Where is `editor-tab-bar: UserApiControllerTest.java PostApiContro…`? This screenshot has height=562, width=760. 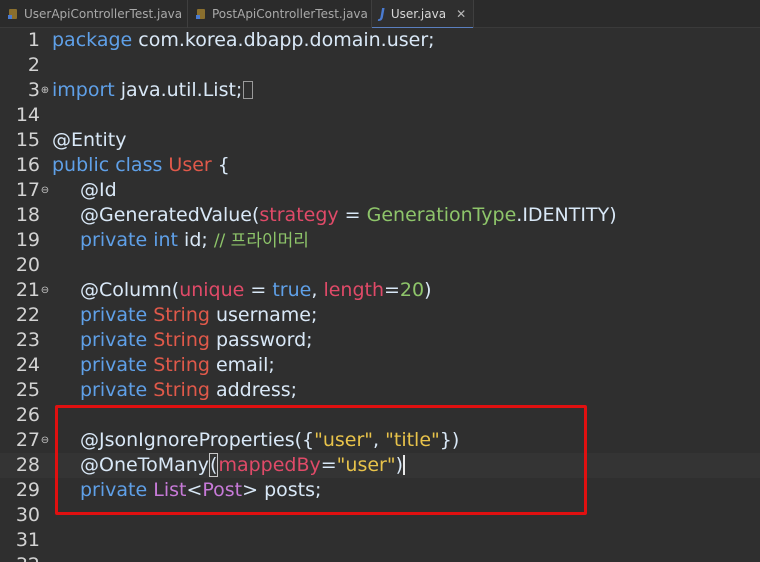 editor-tab-bar: UserApiControllerTest.java PostApiContro… is located at coordinates (380, 14).